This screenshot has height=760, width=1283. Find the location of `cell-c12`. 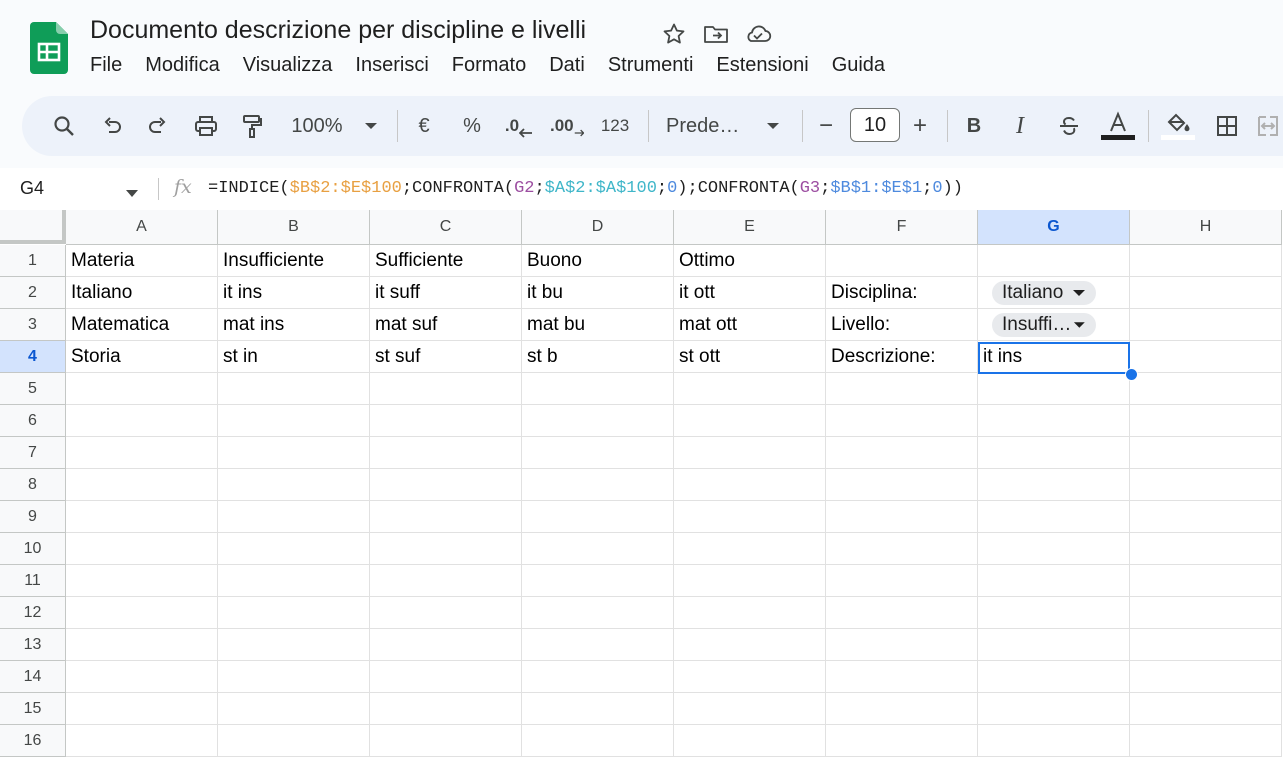

cell-c12 is located at coordinates (446, 613).